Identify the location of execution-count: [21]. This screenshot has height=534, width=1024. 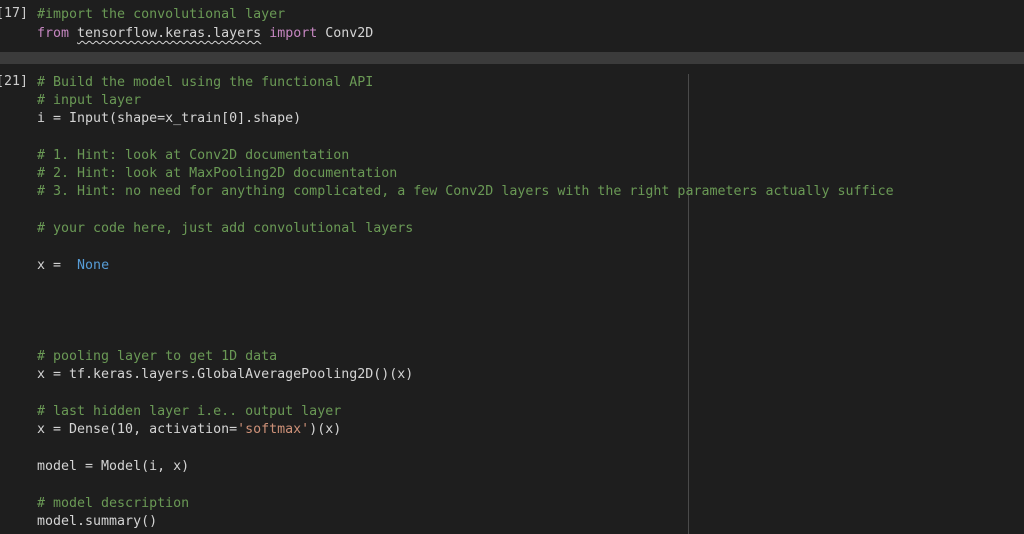
(14, 81).